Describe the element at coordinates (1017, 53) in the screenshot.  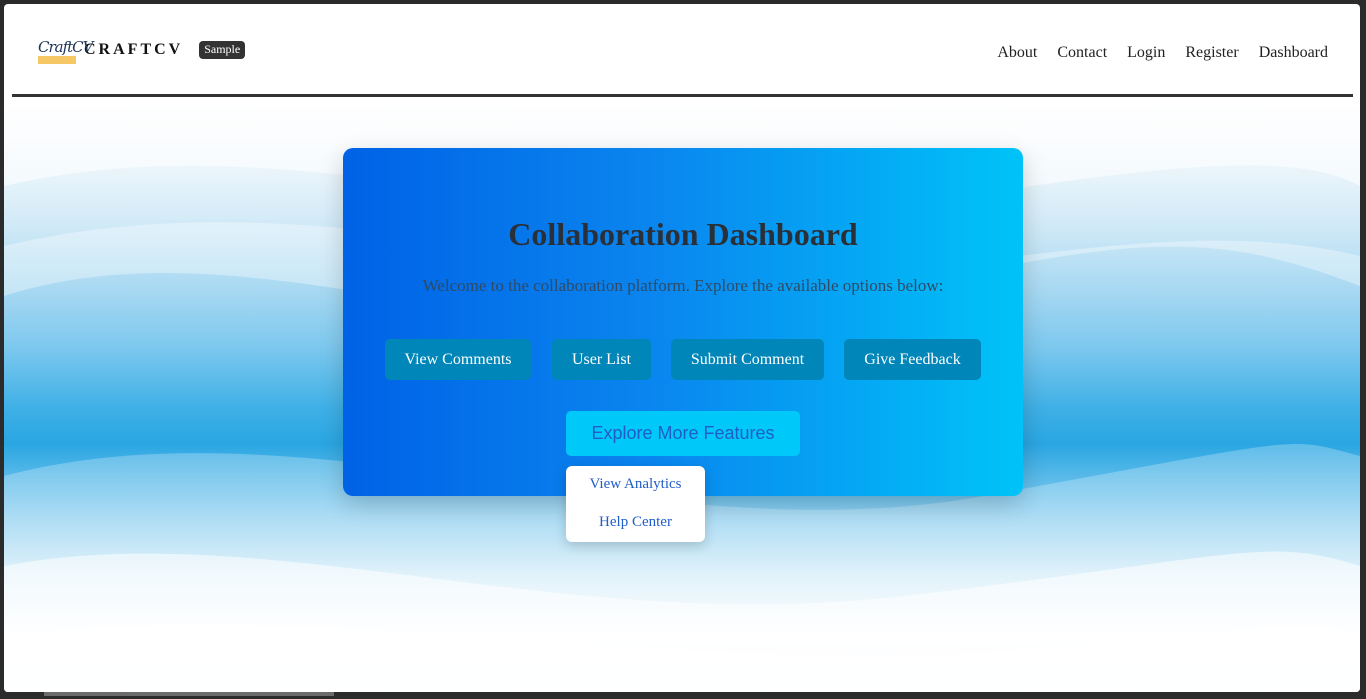
I see `nav-link-about: About` at that location.